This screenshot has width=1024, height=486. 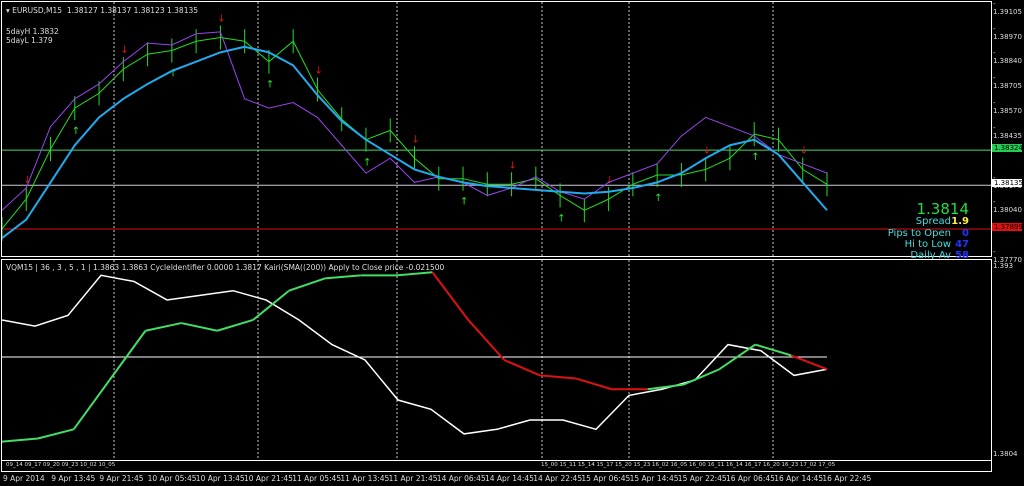 I want to click on spread-value: 1.9, so click(x=960, y=221).